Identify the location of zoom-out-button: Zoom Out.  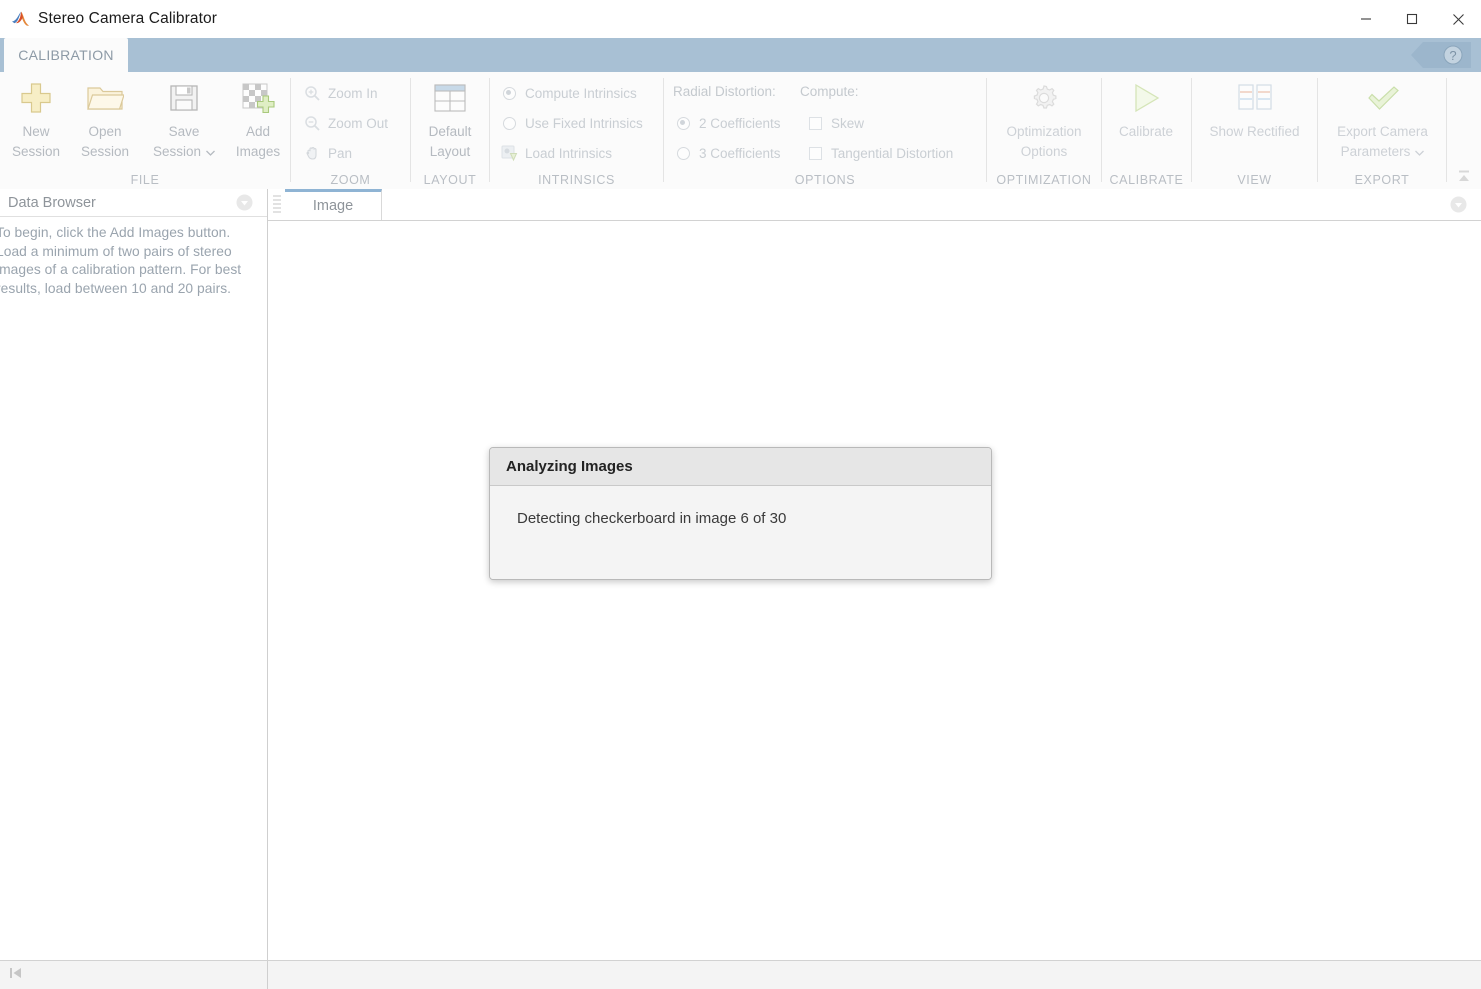
(344, 123).